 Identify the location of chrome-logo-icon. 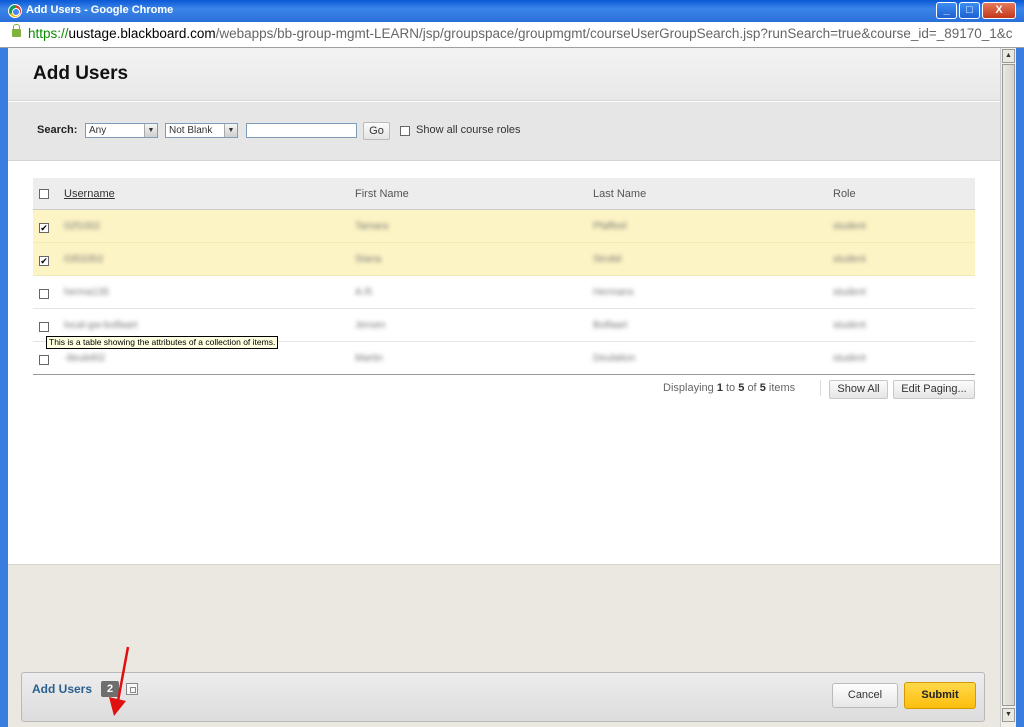
(15, 11).